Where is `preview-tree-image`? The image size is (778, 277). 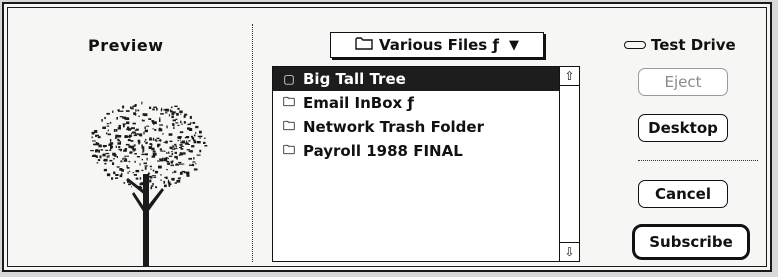
preview-tree-image is located at coordinates (149, 183).